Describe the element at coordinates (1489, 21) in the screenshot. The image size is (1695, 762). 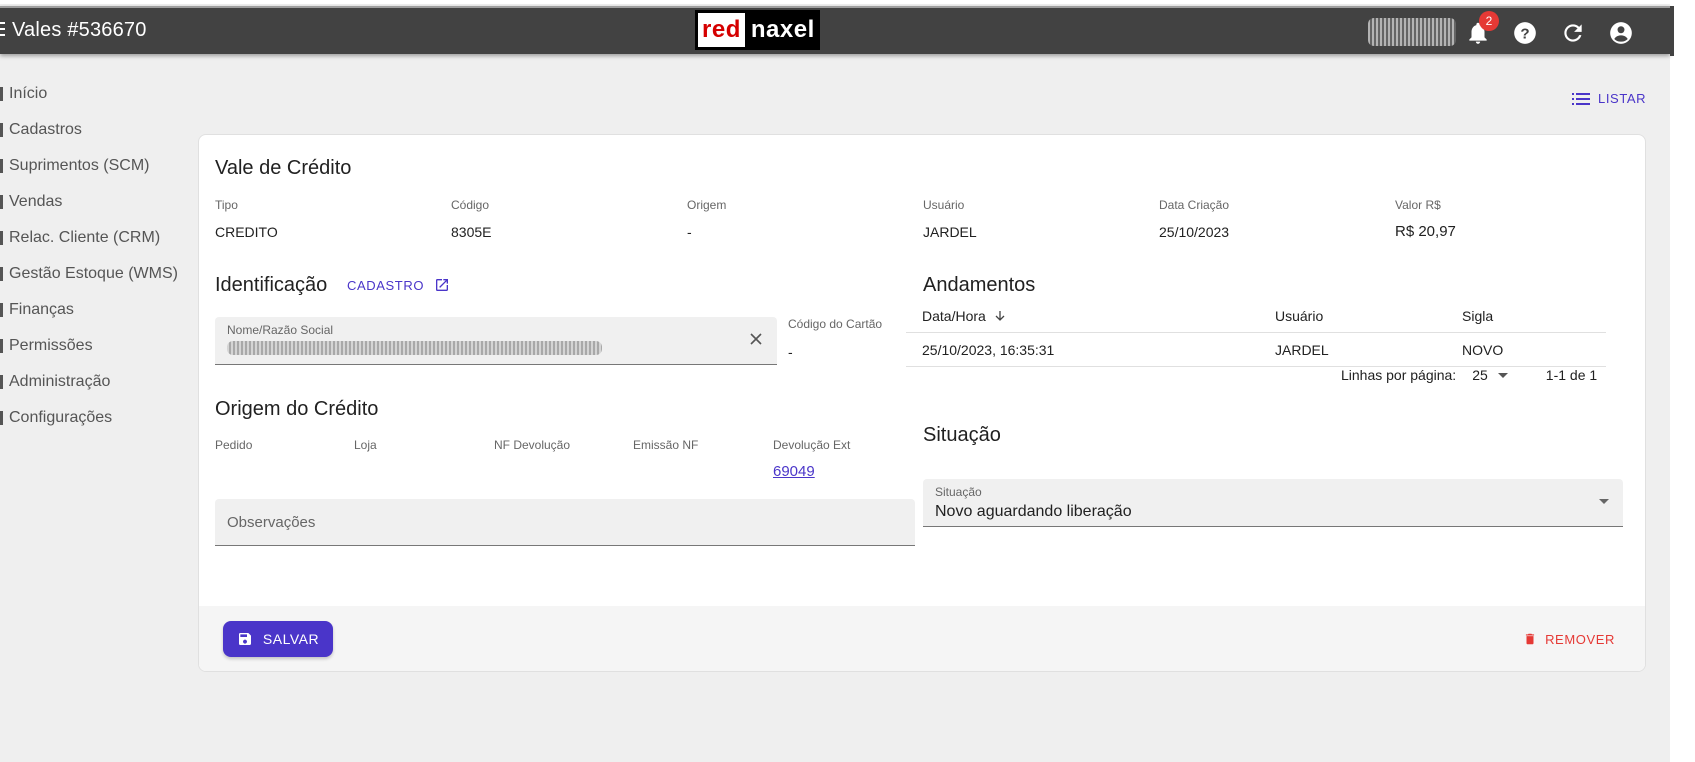
I see `notification-badge: 2` at that location.